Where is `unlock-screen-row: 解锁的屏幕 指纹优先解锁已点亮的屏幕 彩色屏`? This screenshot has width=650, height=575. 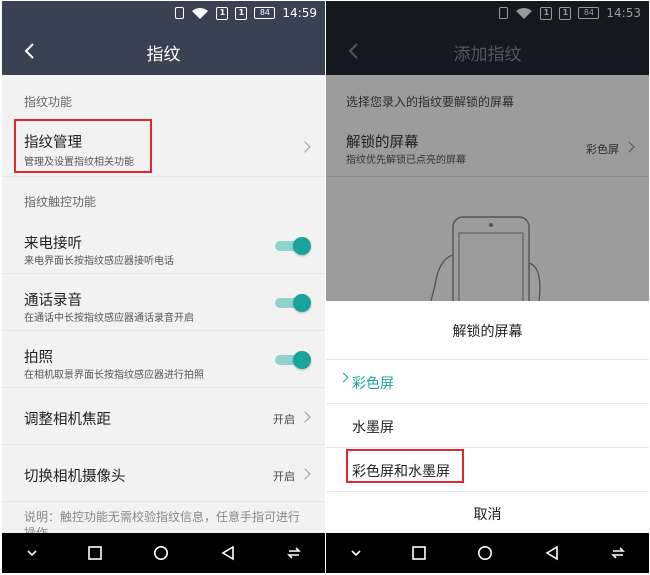 unlock-screen-row: 解锁的屏幕 指纹优先解锁已点亮的屏幕 彩色屏 is located at coordinates (487, 147).